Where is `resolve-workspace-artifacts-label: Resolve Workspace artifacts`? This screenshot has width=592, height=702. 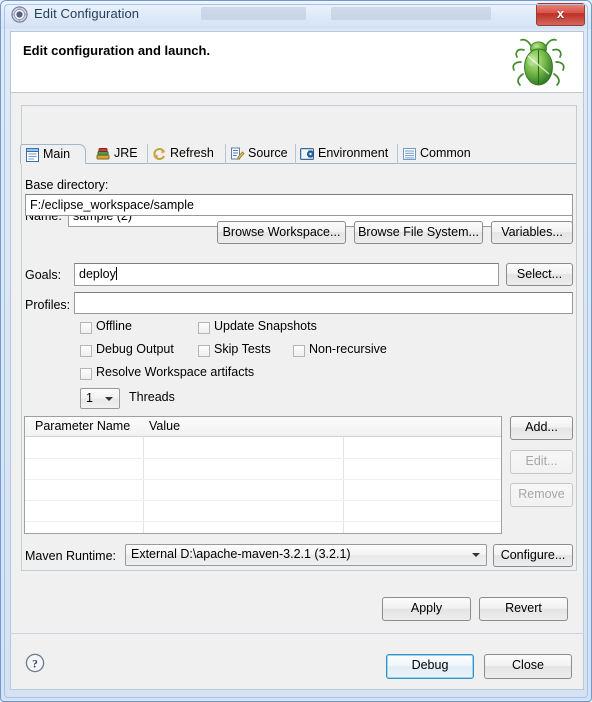 resolve-workspace-artifacts-label: Resolve Workspace artifacts is located at coordinates (175, 372).